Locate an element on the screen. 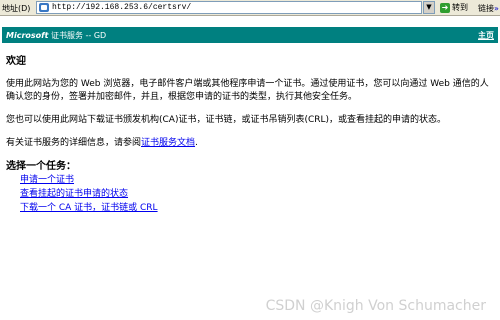  go-label: 转到 is located at coordinates (460, 7).